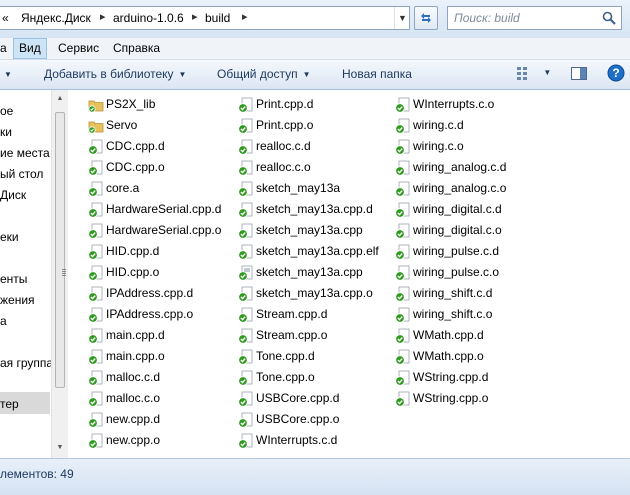 This screenshot has height=495, width=630. I want to click on nav-item-pictures: жения, so click(17, 300).